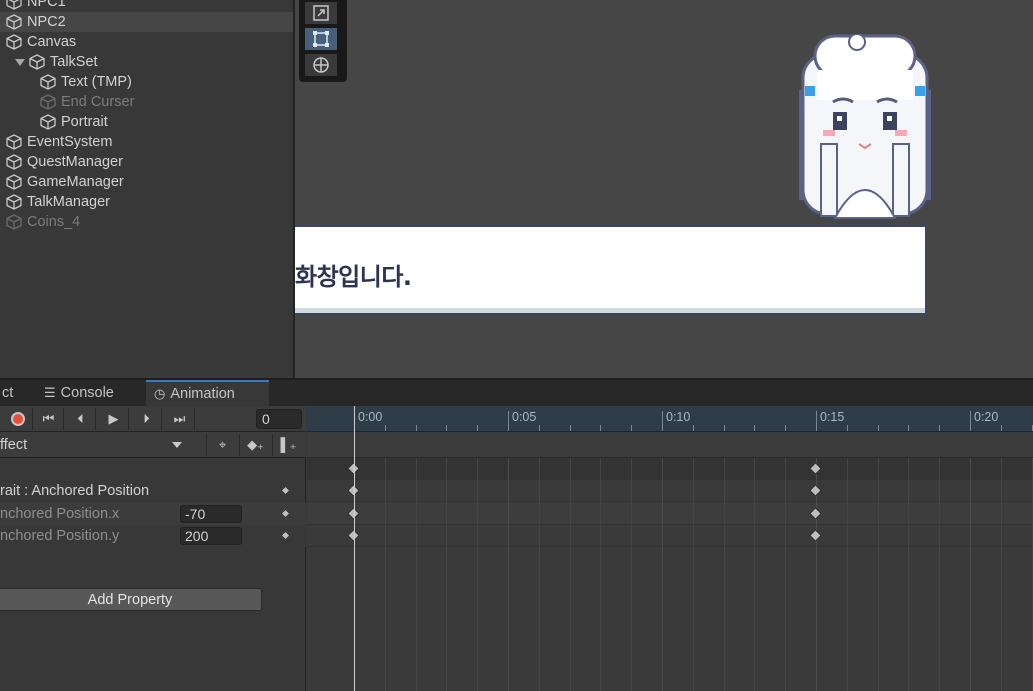  Describe the element at coordinates (60, 536) in the screenshot. I see `property-y-label: nchored Position.y` at that location.